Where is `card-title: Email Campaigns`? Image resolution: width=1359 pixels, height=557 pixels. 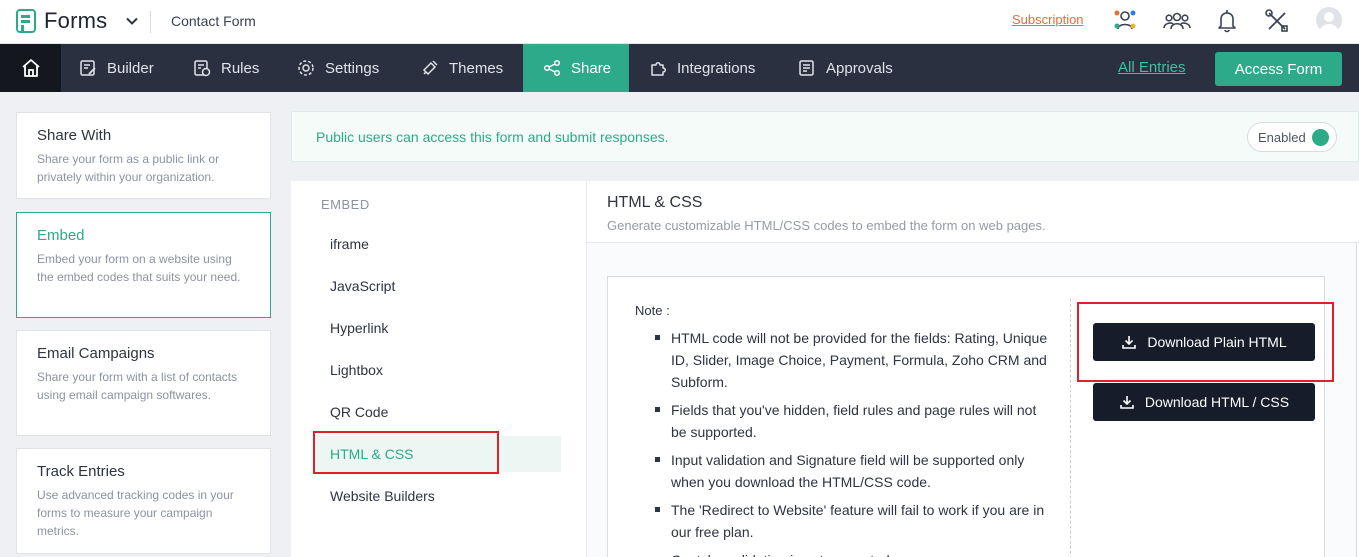
card-title: Email Campaigns is located at coordinates (96, 353).